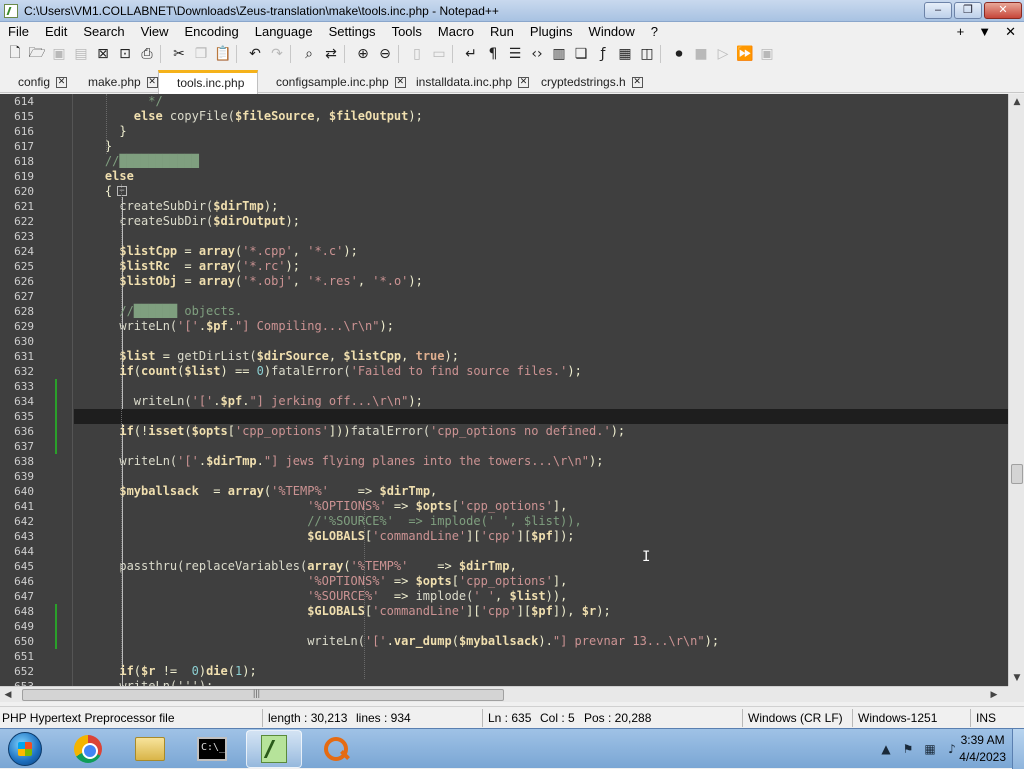 This screenshot has width=1024, height=769. I want to click on line-number: 620, so click(17, 191).